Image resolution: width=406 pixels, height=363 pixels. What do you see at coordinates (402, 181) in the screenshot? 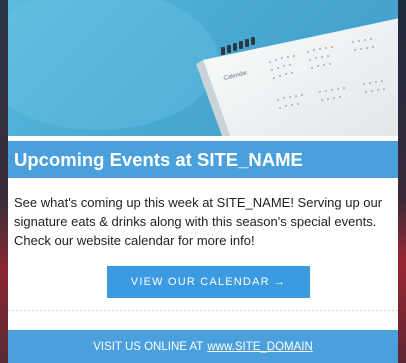
I see `background-right-edge` at bounding box center [402, 181].